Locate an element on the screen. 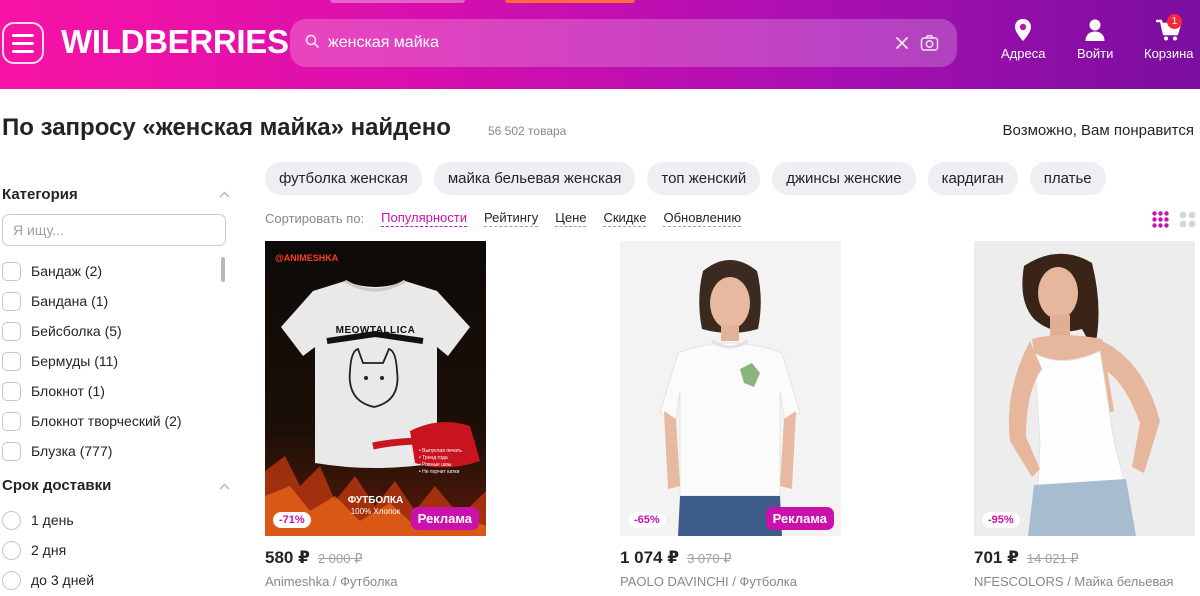 The width and height of the screenshot is (1200, 596). chip: джинсы женские is located at coordinates (844, 178).